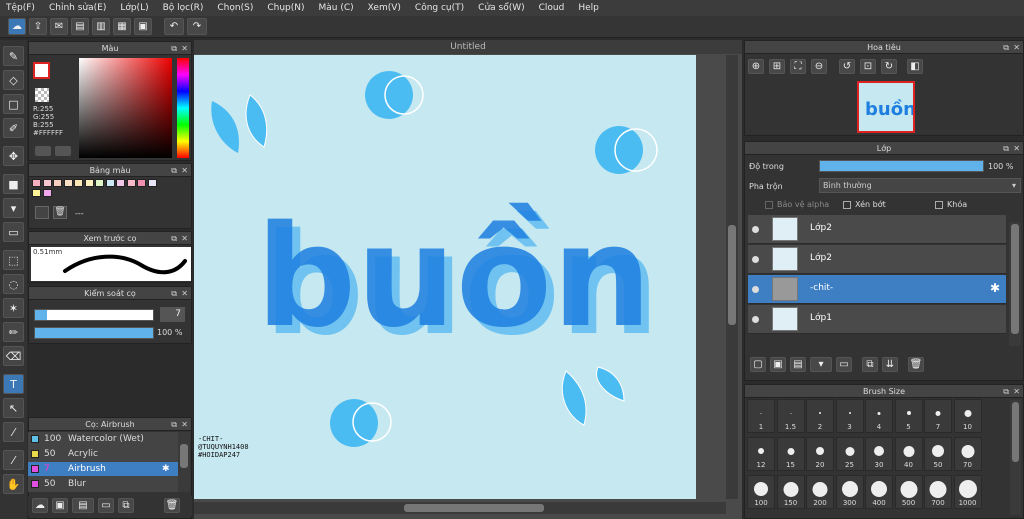 The image size is (1024, 519). I want to click on size-value: 7, so click(172, 314).